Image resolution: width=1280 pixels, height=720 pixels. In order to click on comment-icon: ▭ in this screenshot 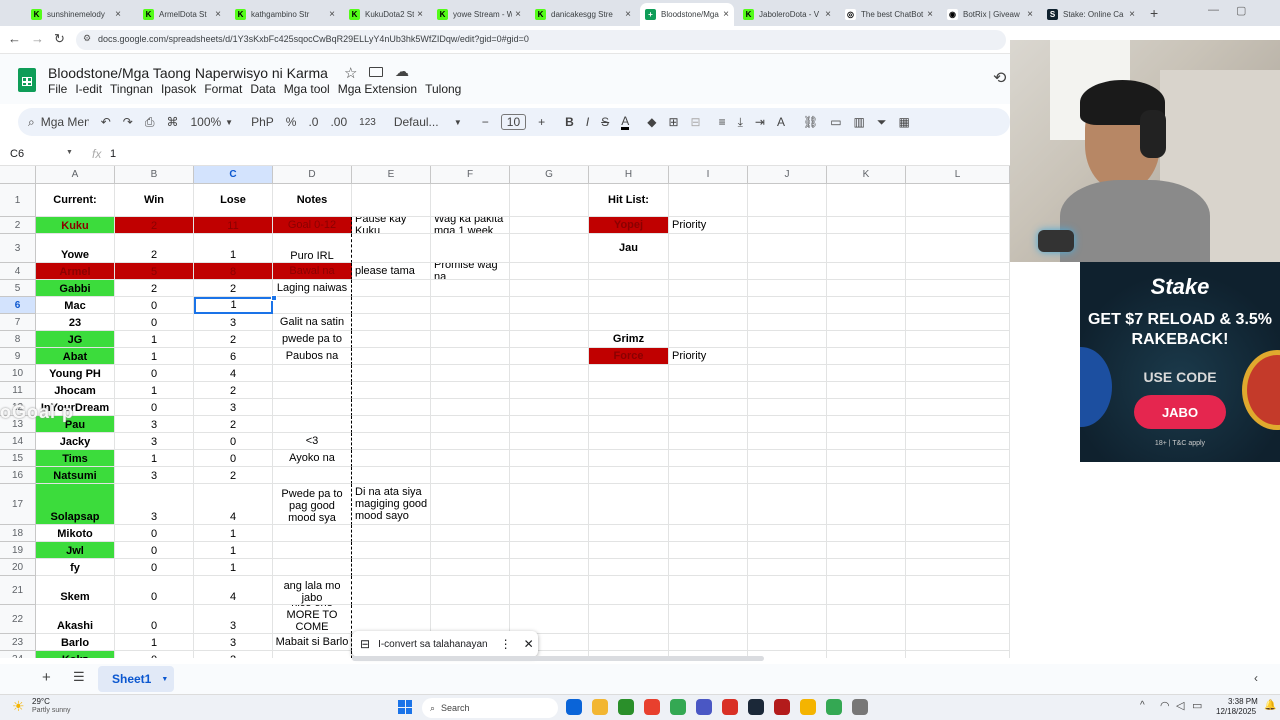, I will do `click(835, 122)`.